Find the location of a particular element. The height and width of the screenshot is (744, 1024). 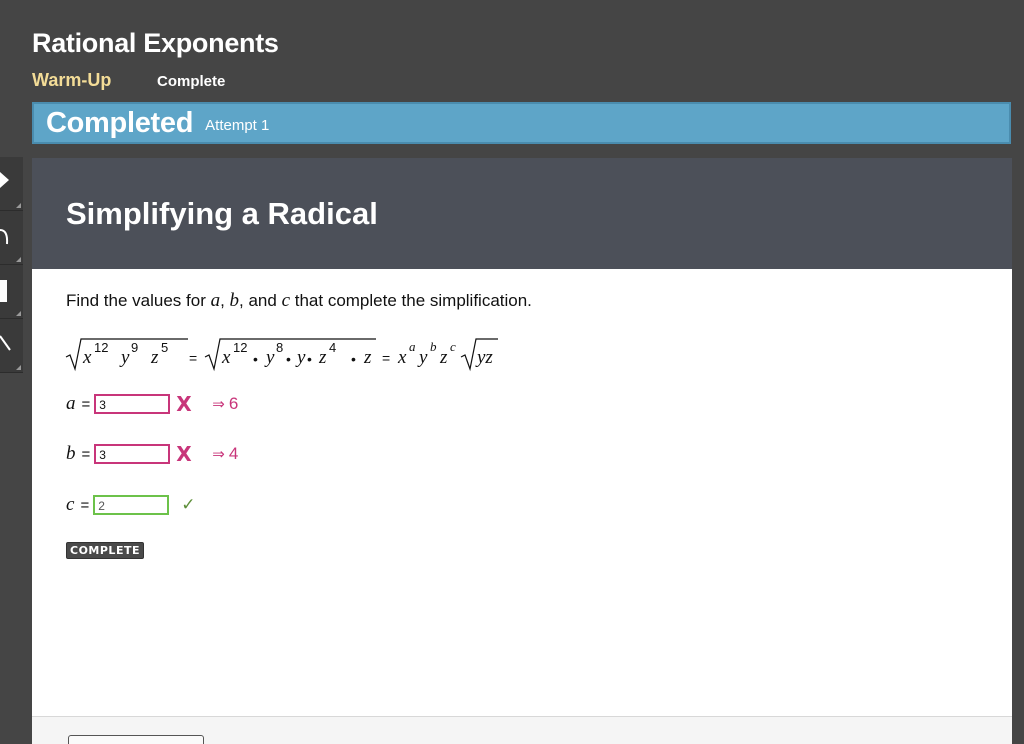

rhs-z: z is located at coordinates (443, 357).